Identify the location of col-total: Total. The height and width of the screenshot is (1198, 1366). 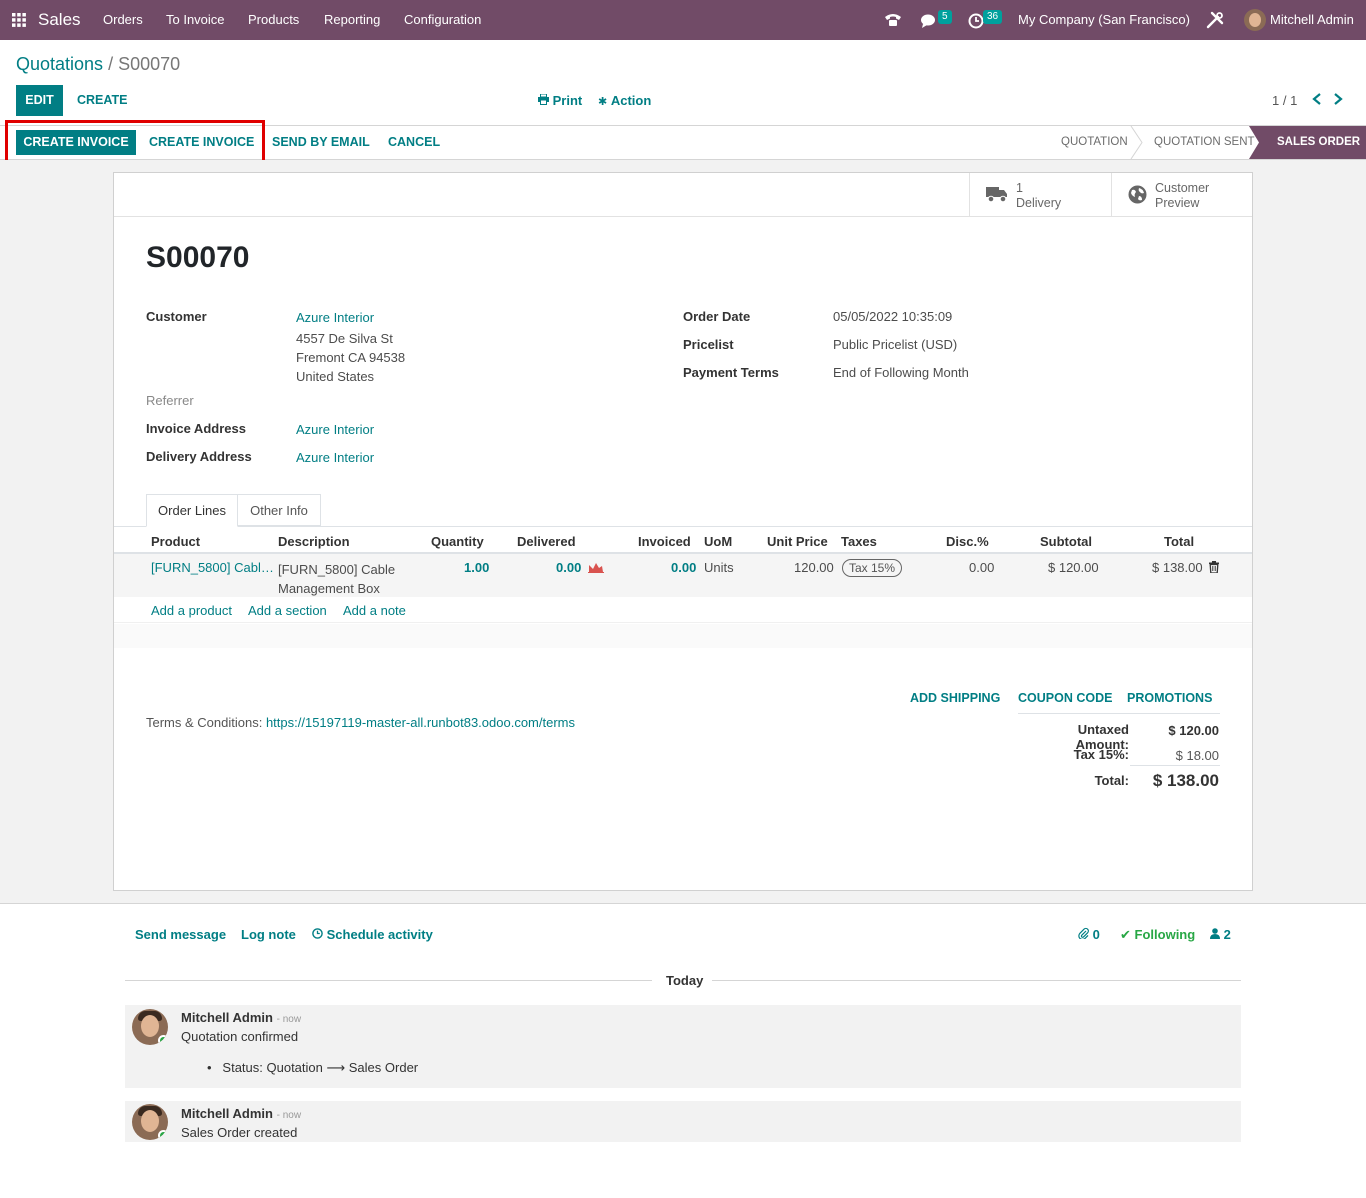
(1179, 541).